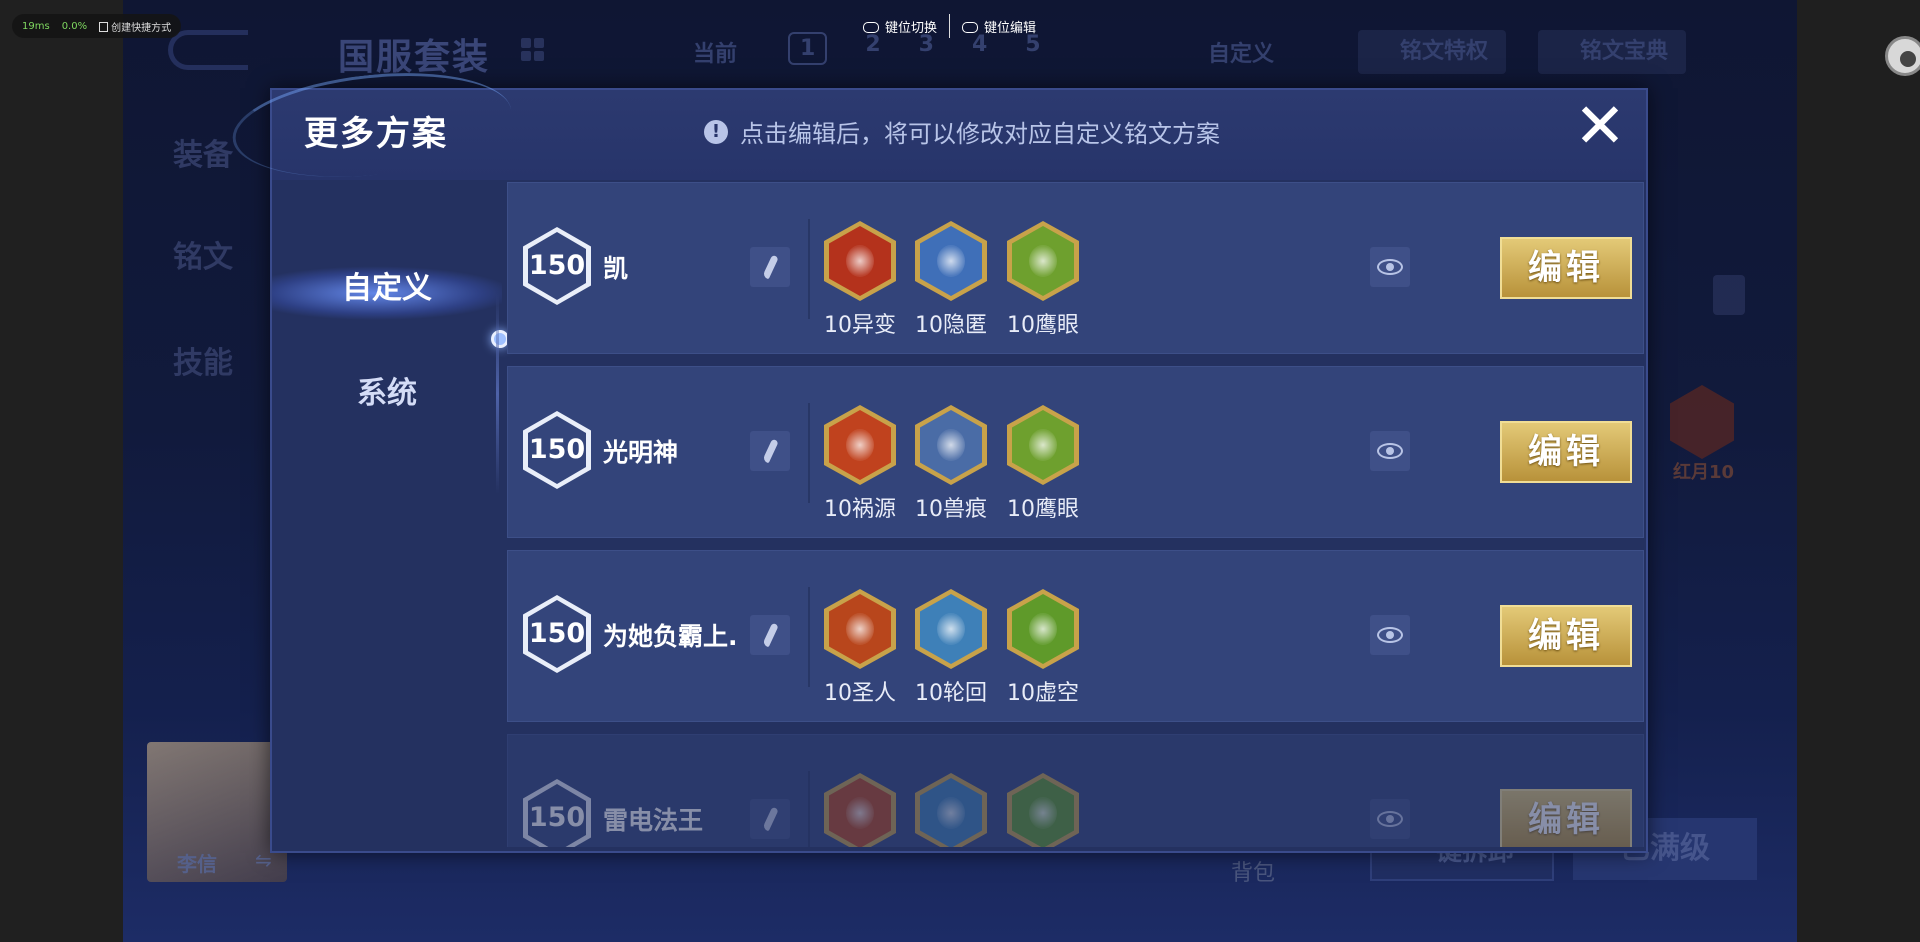 The height and width of the screenshot is (942, 1920). I want to click on gear-icon, so click(1902, 56).